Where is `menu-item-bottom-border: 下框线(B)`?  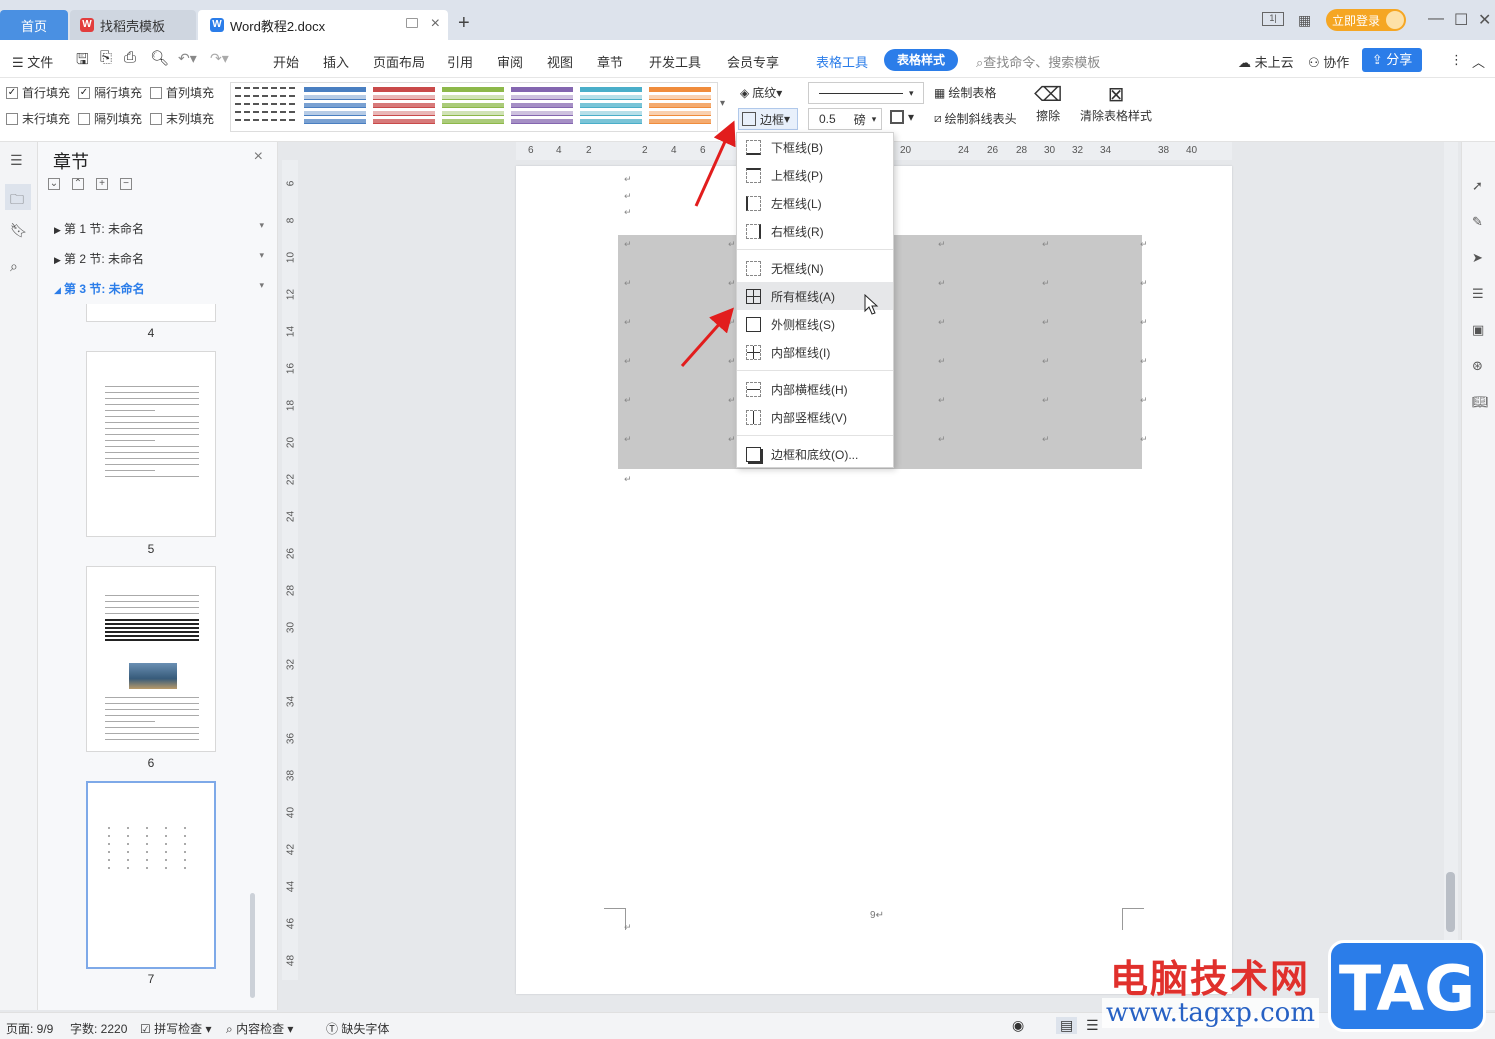
menu-item-bottom-border: 下框线(B) is located at coordinates (815, 147).